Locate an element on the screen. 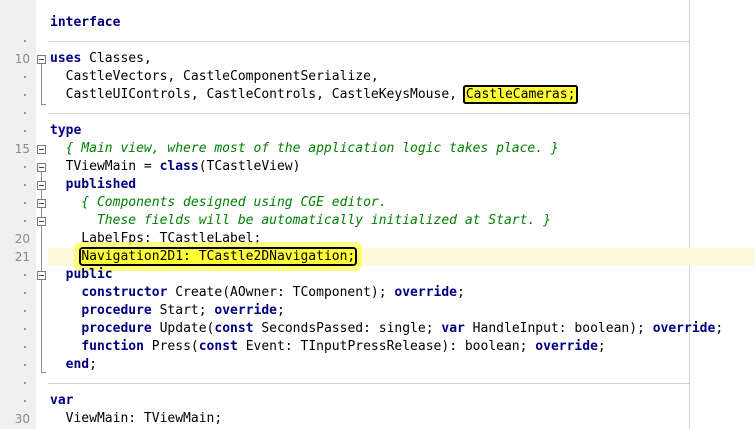 The width and height of the screenshot is (755, 429). fold-toggle-uses is located at coordinates (41, 59).